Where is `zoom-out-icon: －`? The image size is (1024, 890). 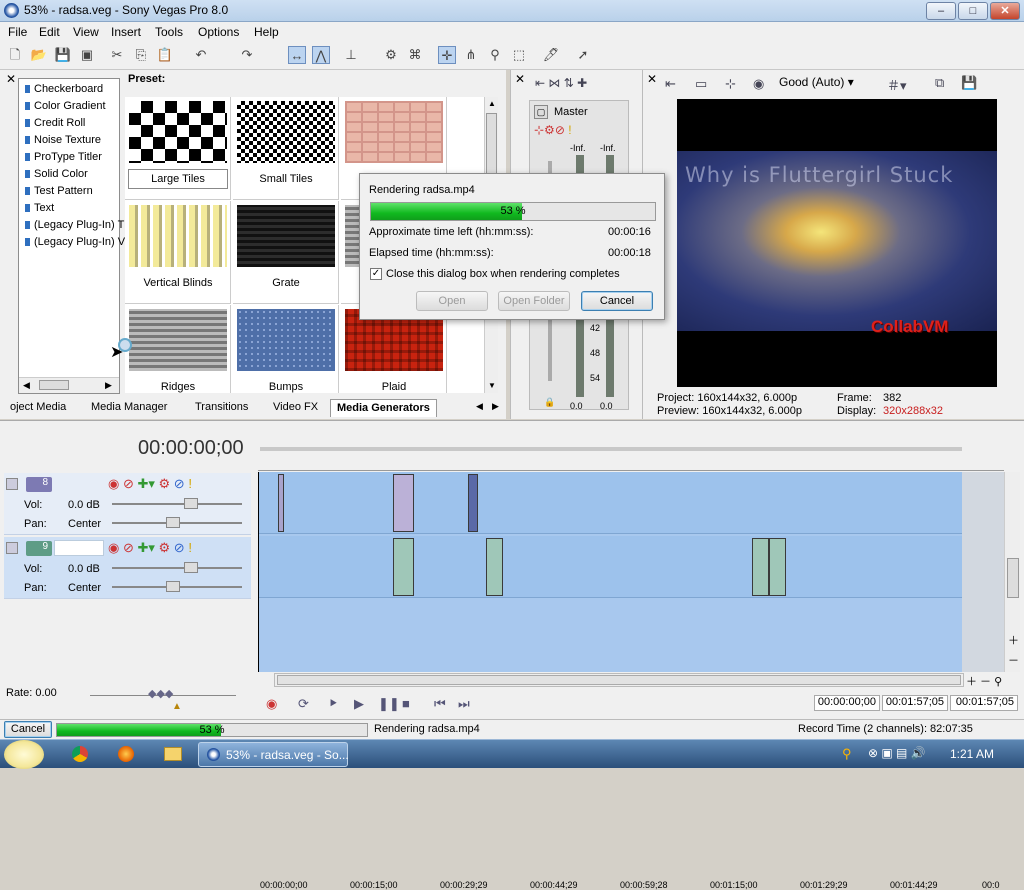 zoom-out-icon: － is located at coordinates (1013, 660).